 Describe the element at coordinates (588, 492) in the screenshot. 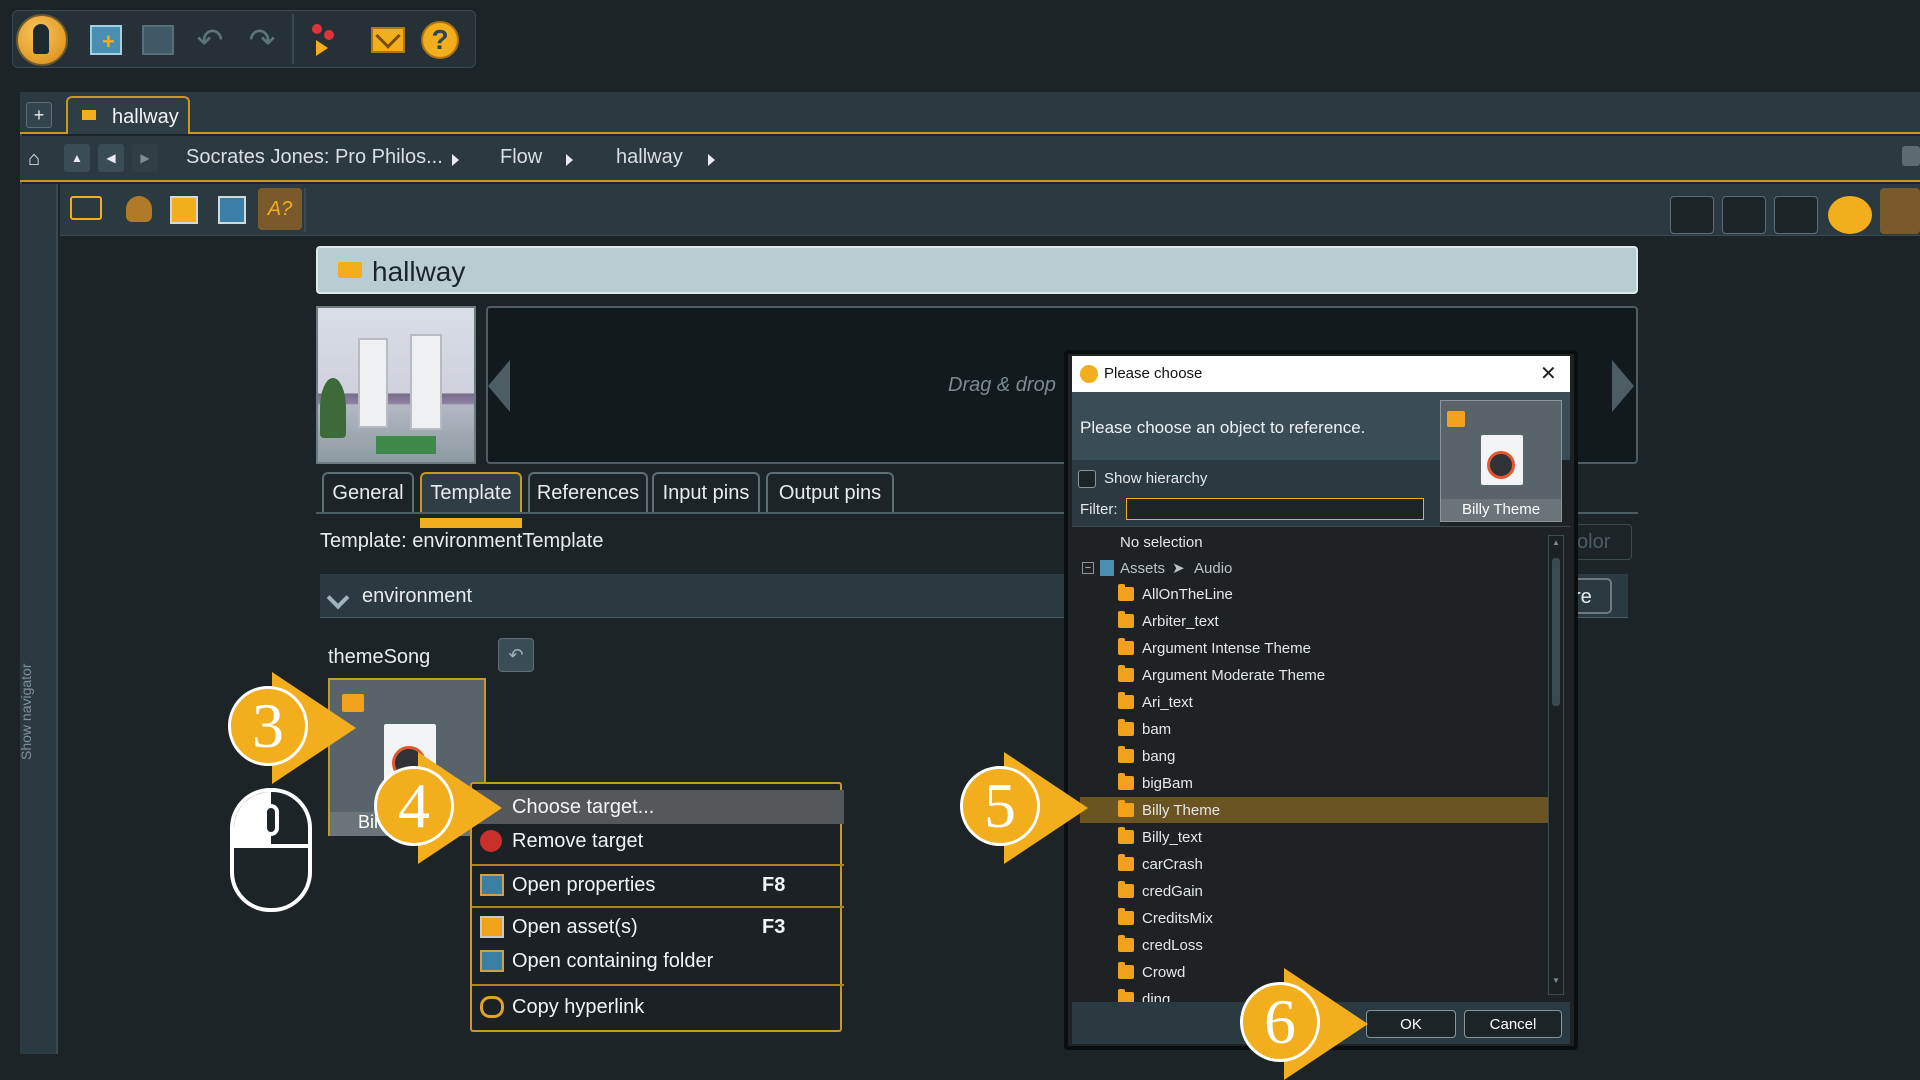

I see `tab-references: References` at that location.